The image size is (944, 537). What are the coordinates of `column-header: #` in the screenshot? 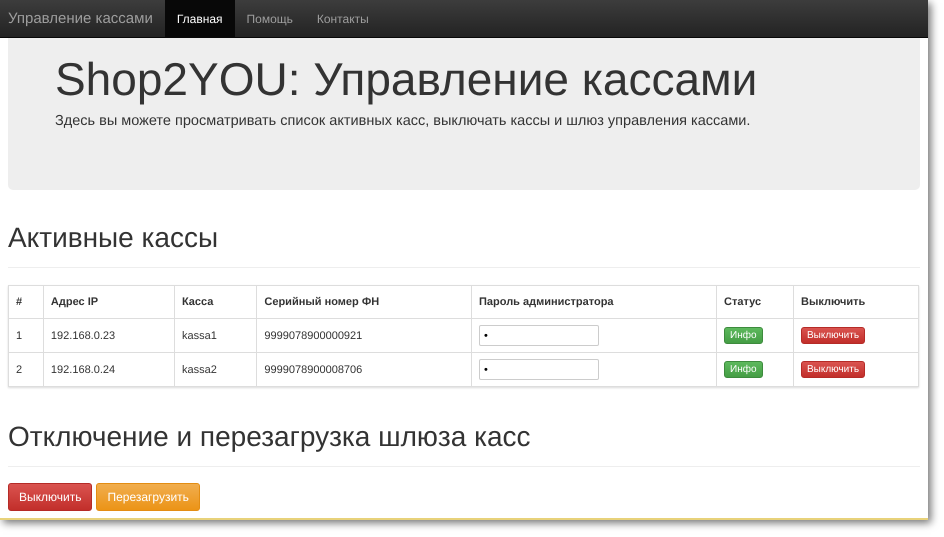 It's located at (26, 302).